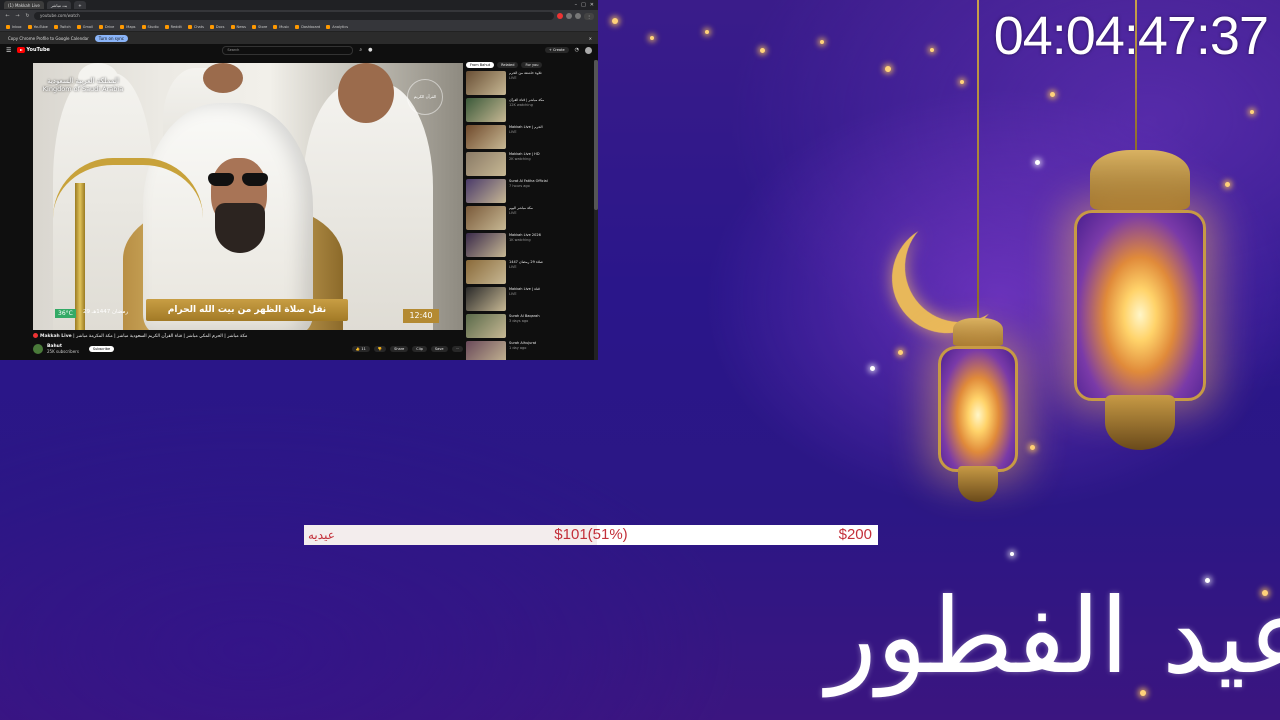  What do you see at coordinates (439, 349) in the screenshot?
I see `save-button: Save` at bounding box center [439, 349].